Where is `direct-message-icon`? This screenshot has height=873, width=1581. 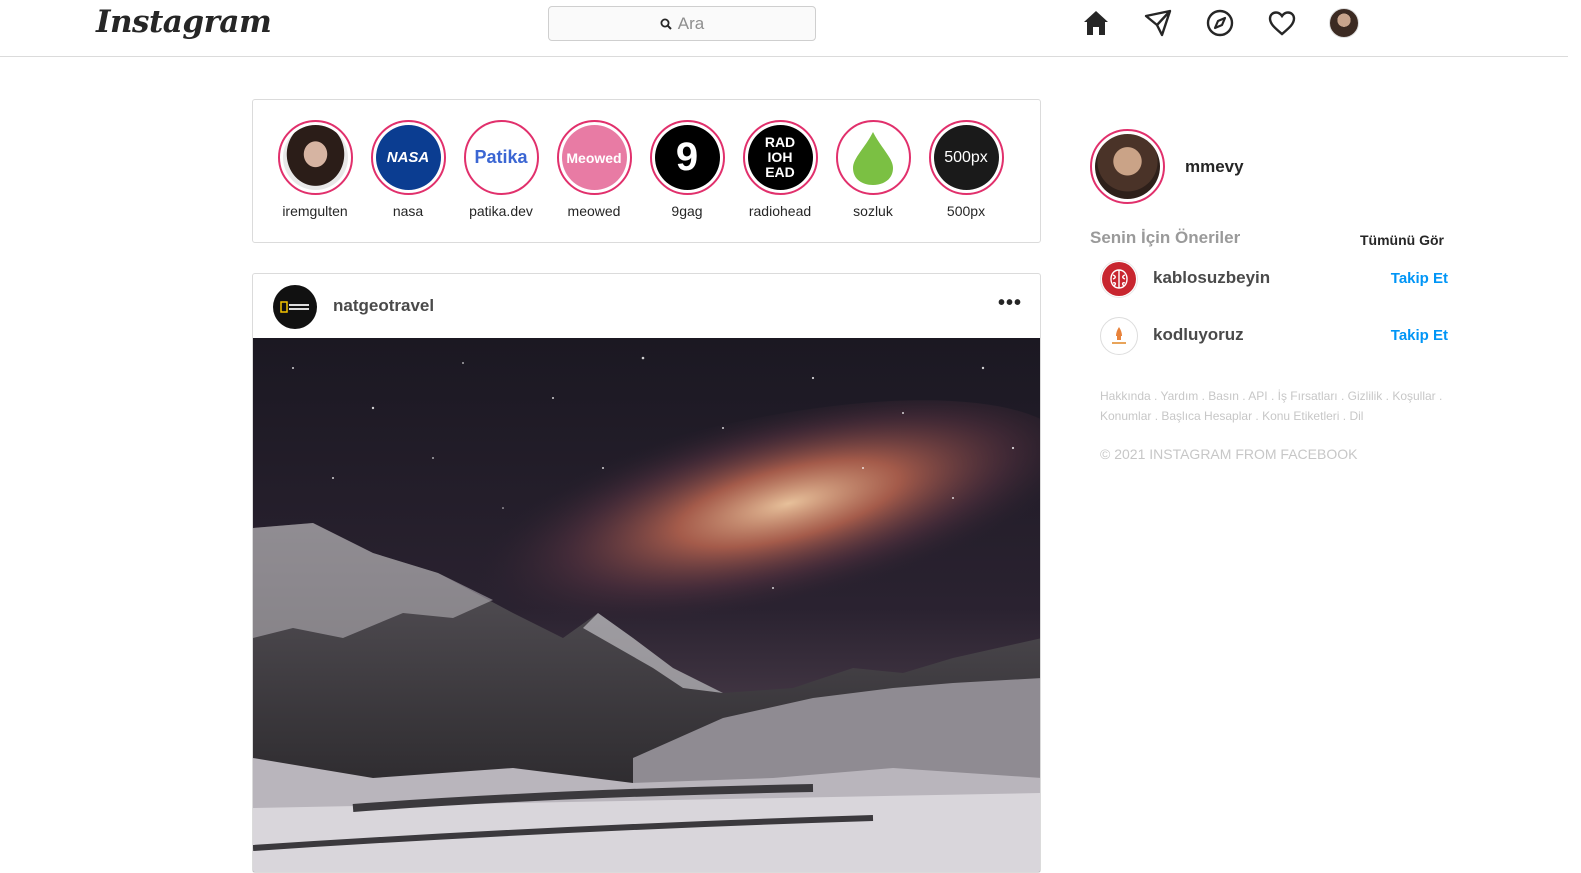
direct-message-icon is located at coordinates (1158, 23).